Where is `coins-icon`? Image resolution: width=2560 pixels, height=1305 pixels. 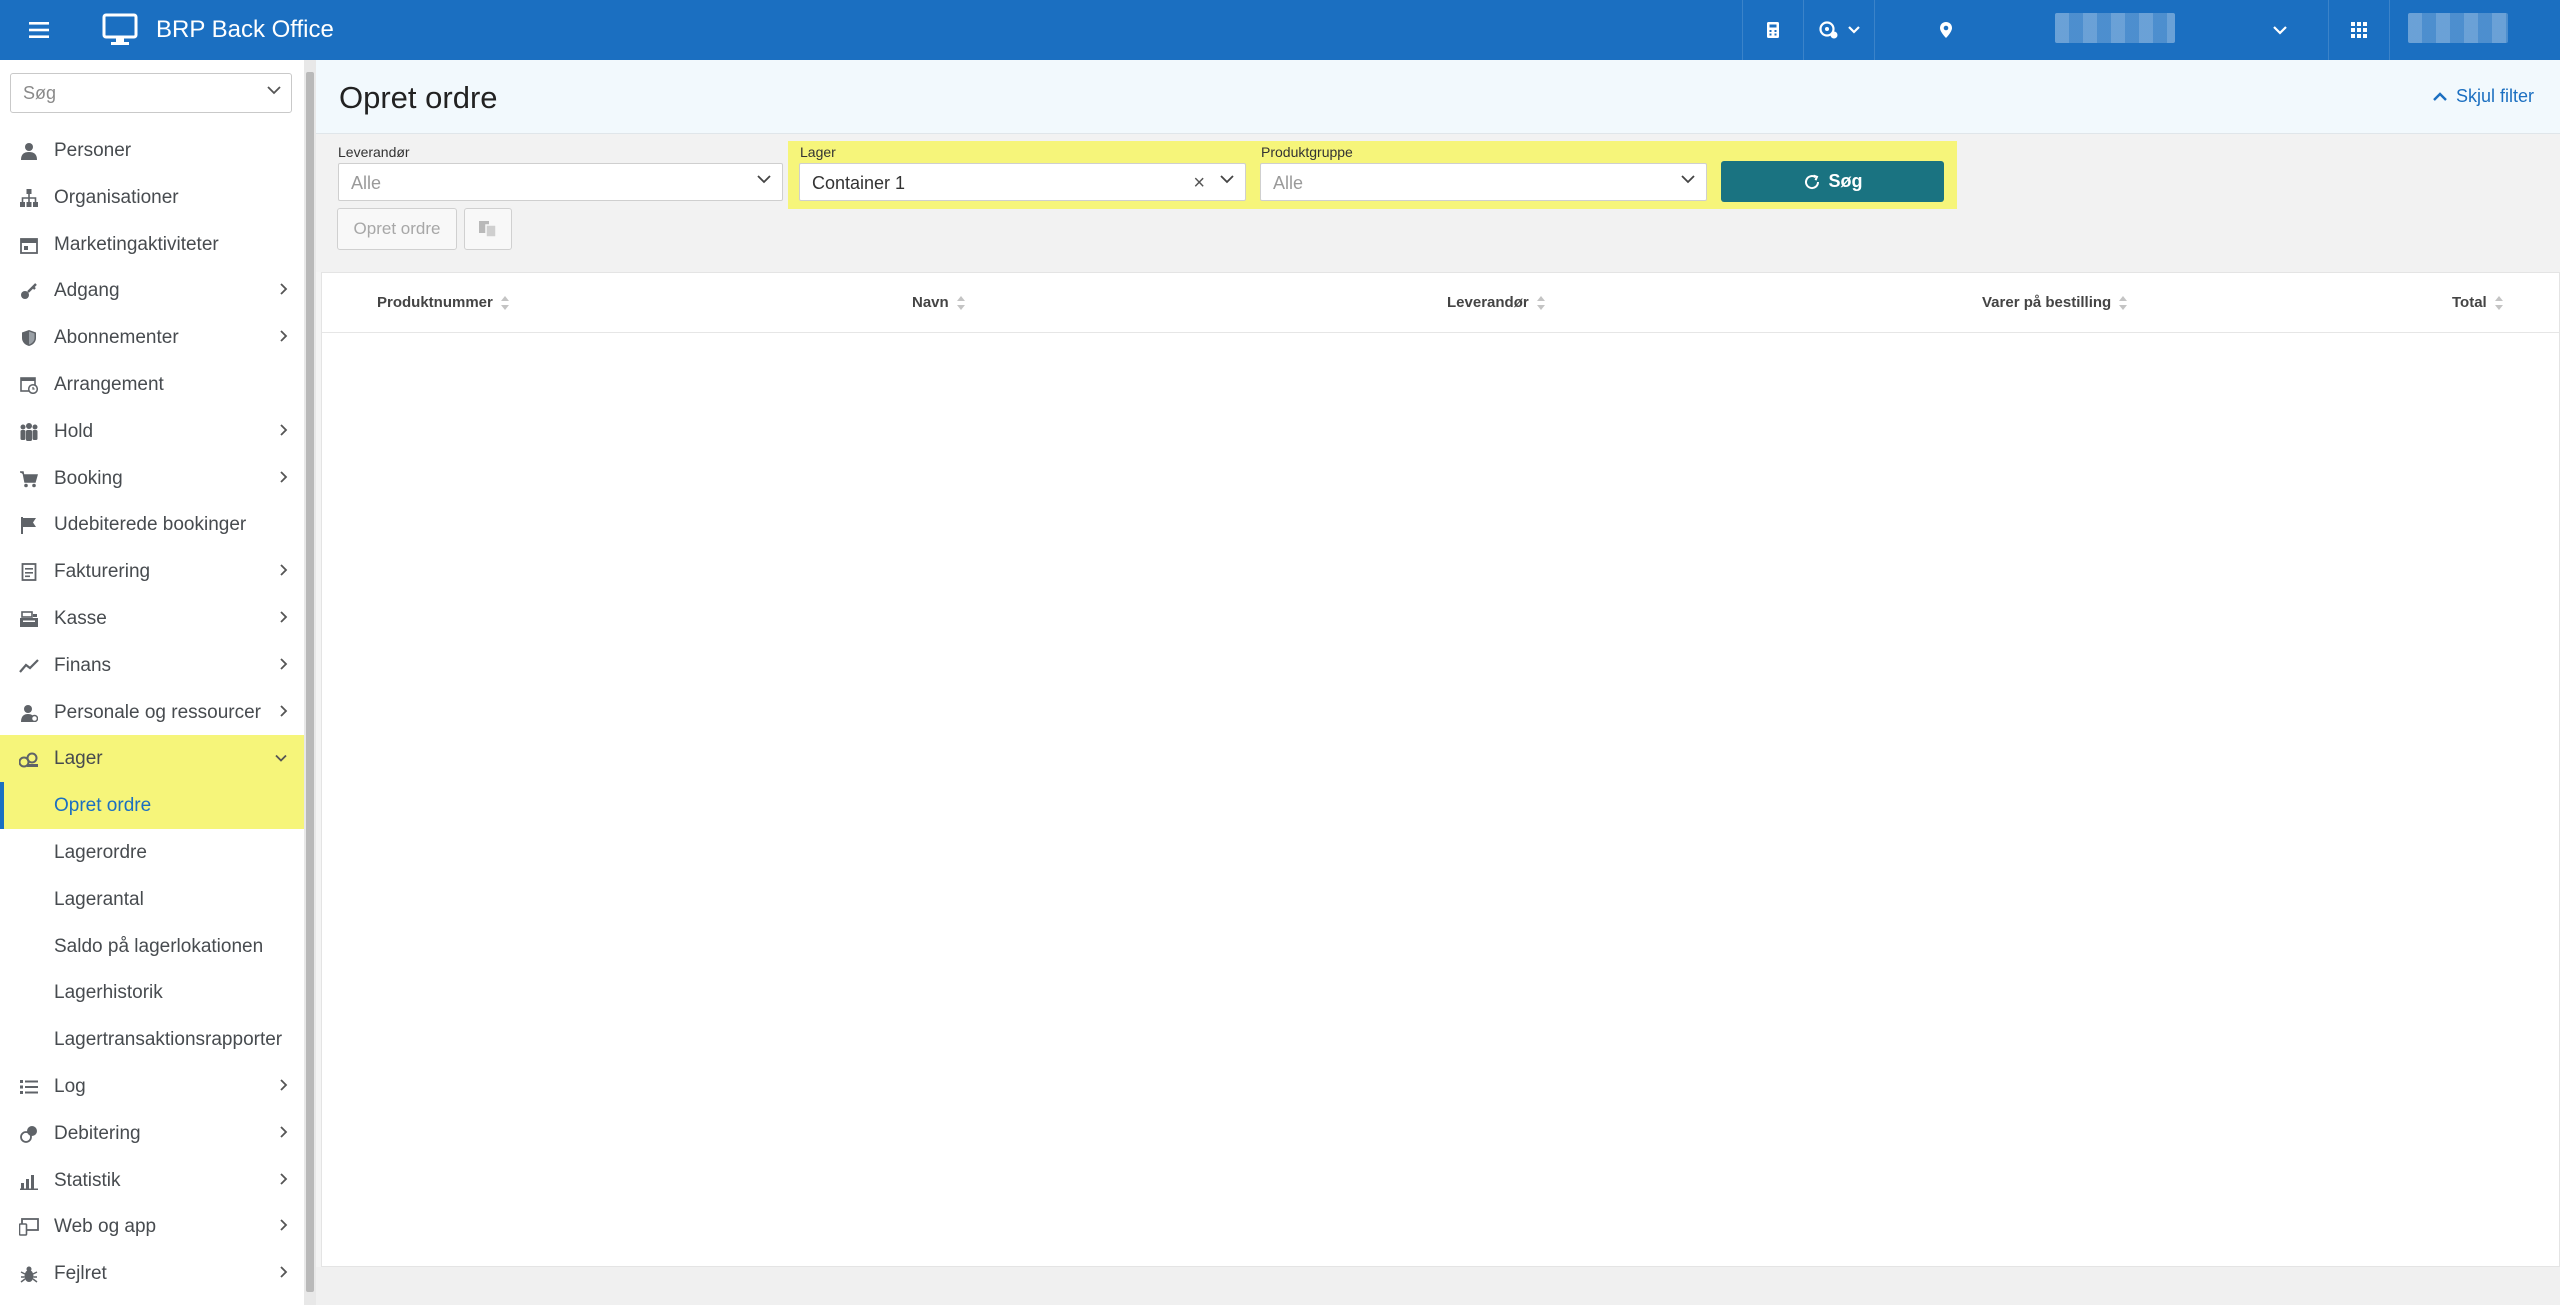 coins-icon is located at coordinates (29, 1134).